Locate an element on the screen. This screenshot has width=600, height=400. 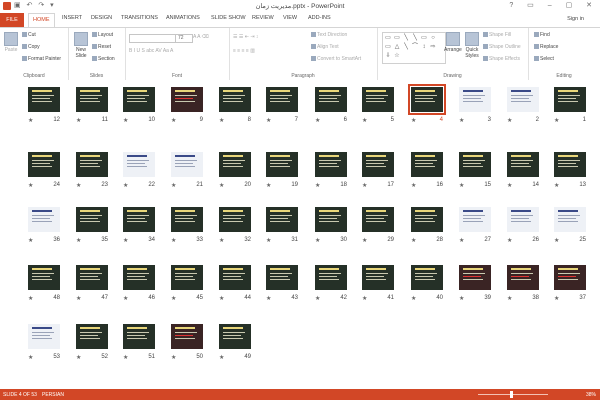
format-painter-button: Format Painter is located at coordinates (41, 59).